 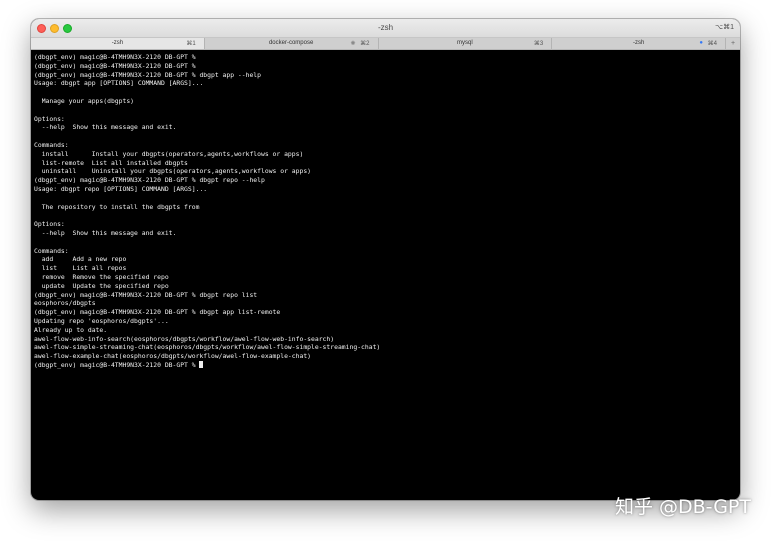 I want to click on tab-mysql: mysql ⌘3, so click(x=466, y=43).